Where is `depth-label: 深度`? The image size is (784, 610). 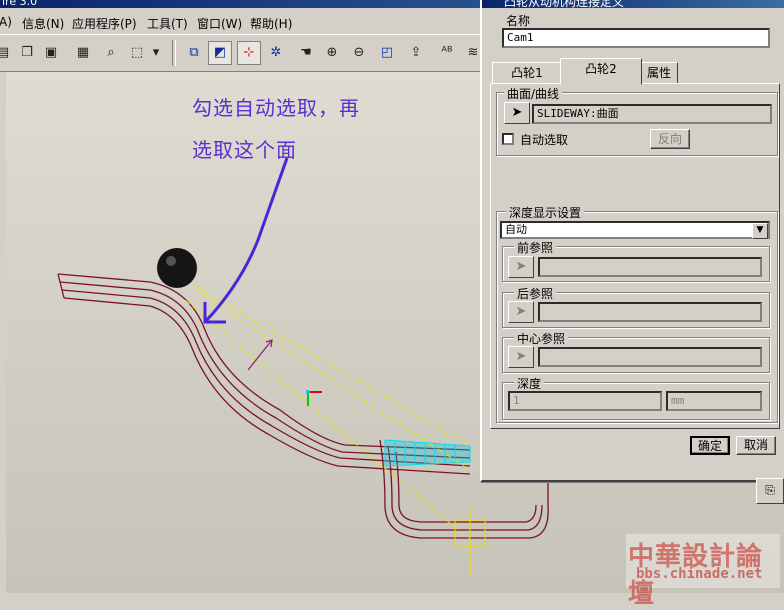
depth-label: 深度 is located at coordinates (529, 383).